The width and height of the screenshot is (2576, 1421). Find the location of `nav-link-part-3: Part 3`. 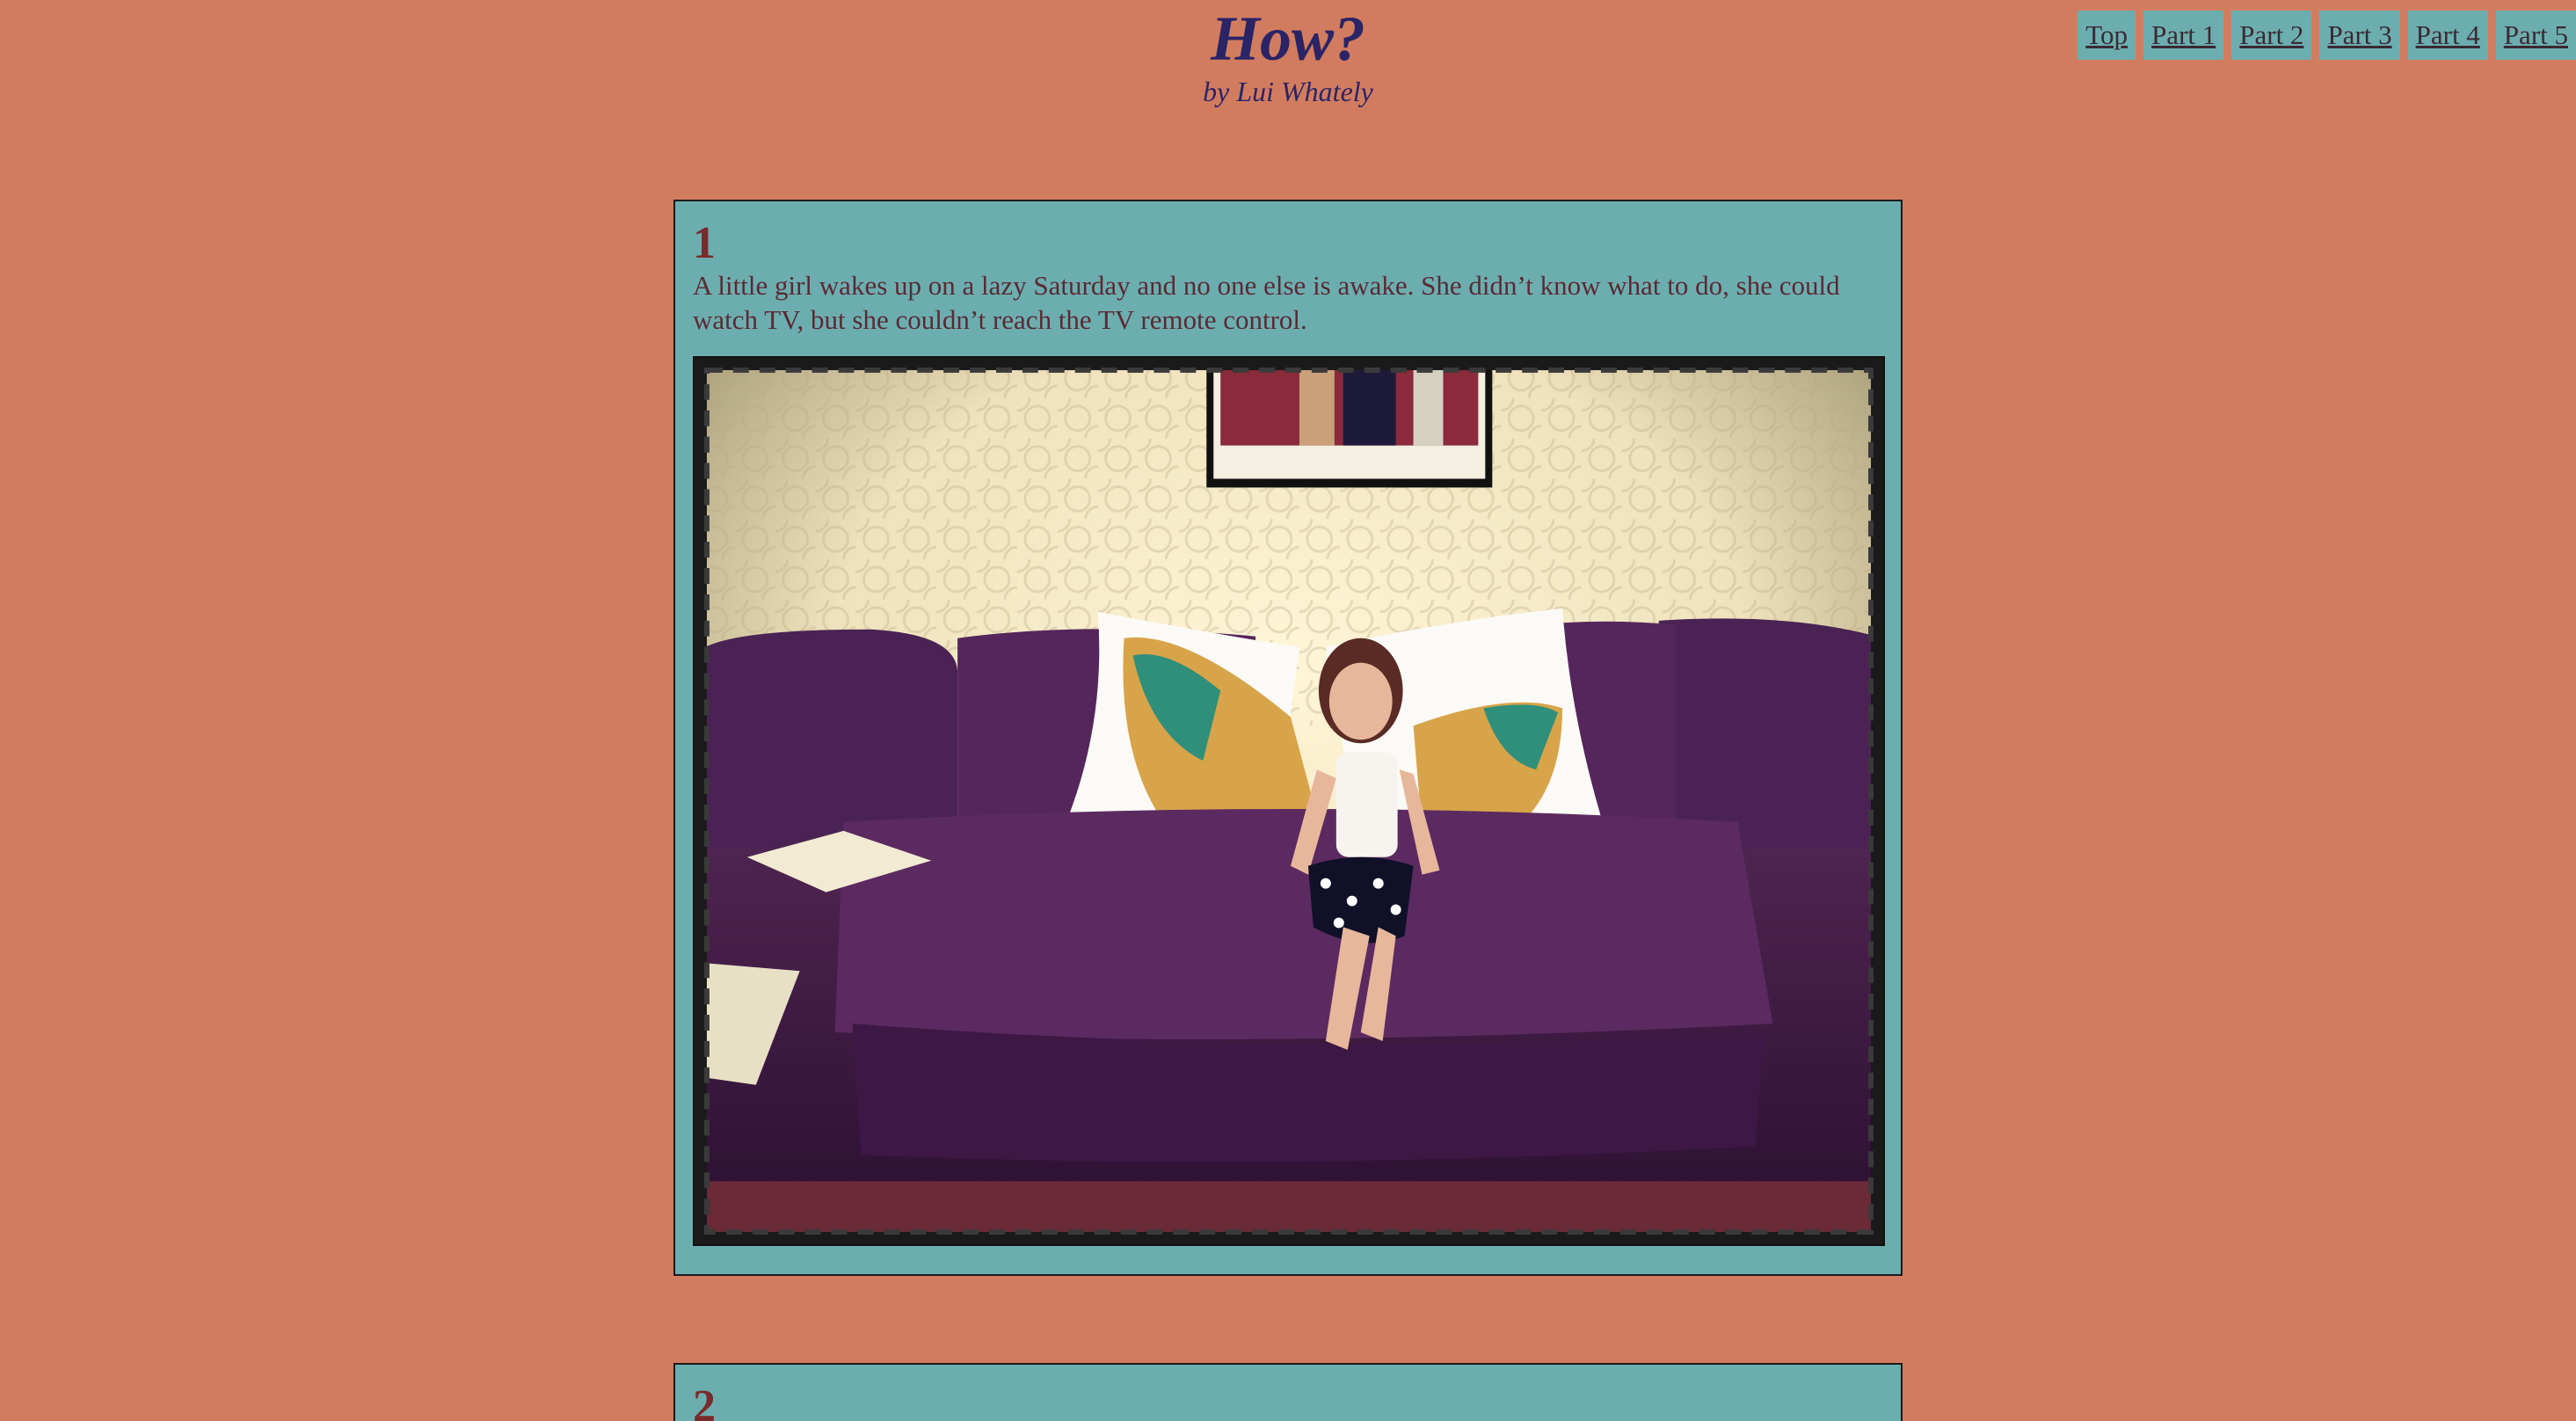

nav-link-part-3: Part 3 is located at coordinates (2359, 35).